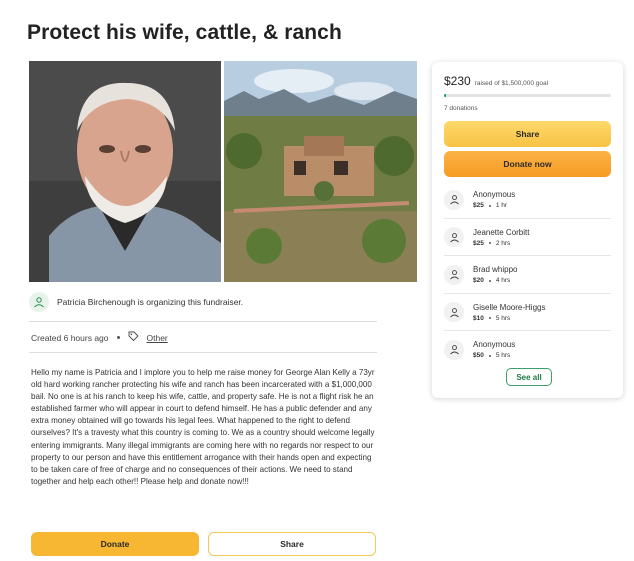 Image resolution: width=634 pixels, height=561 pixels. I want to click on donations-count: 7 donations, so click(461, 108).